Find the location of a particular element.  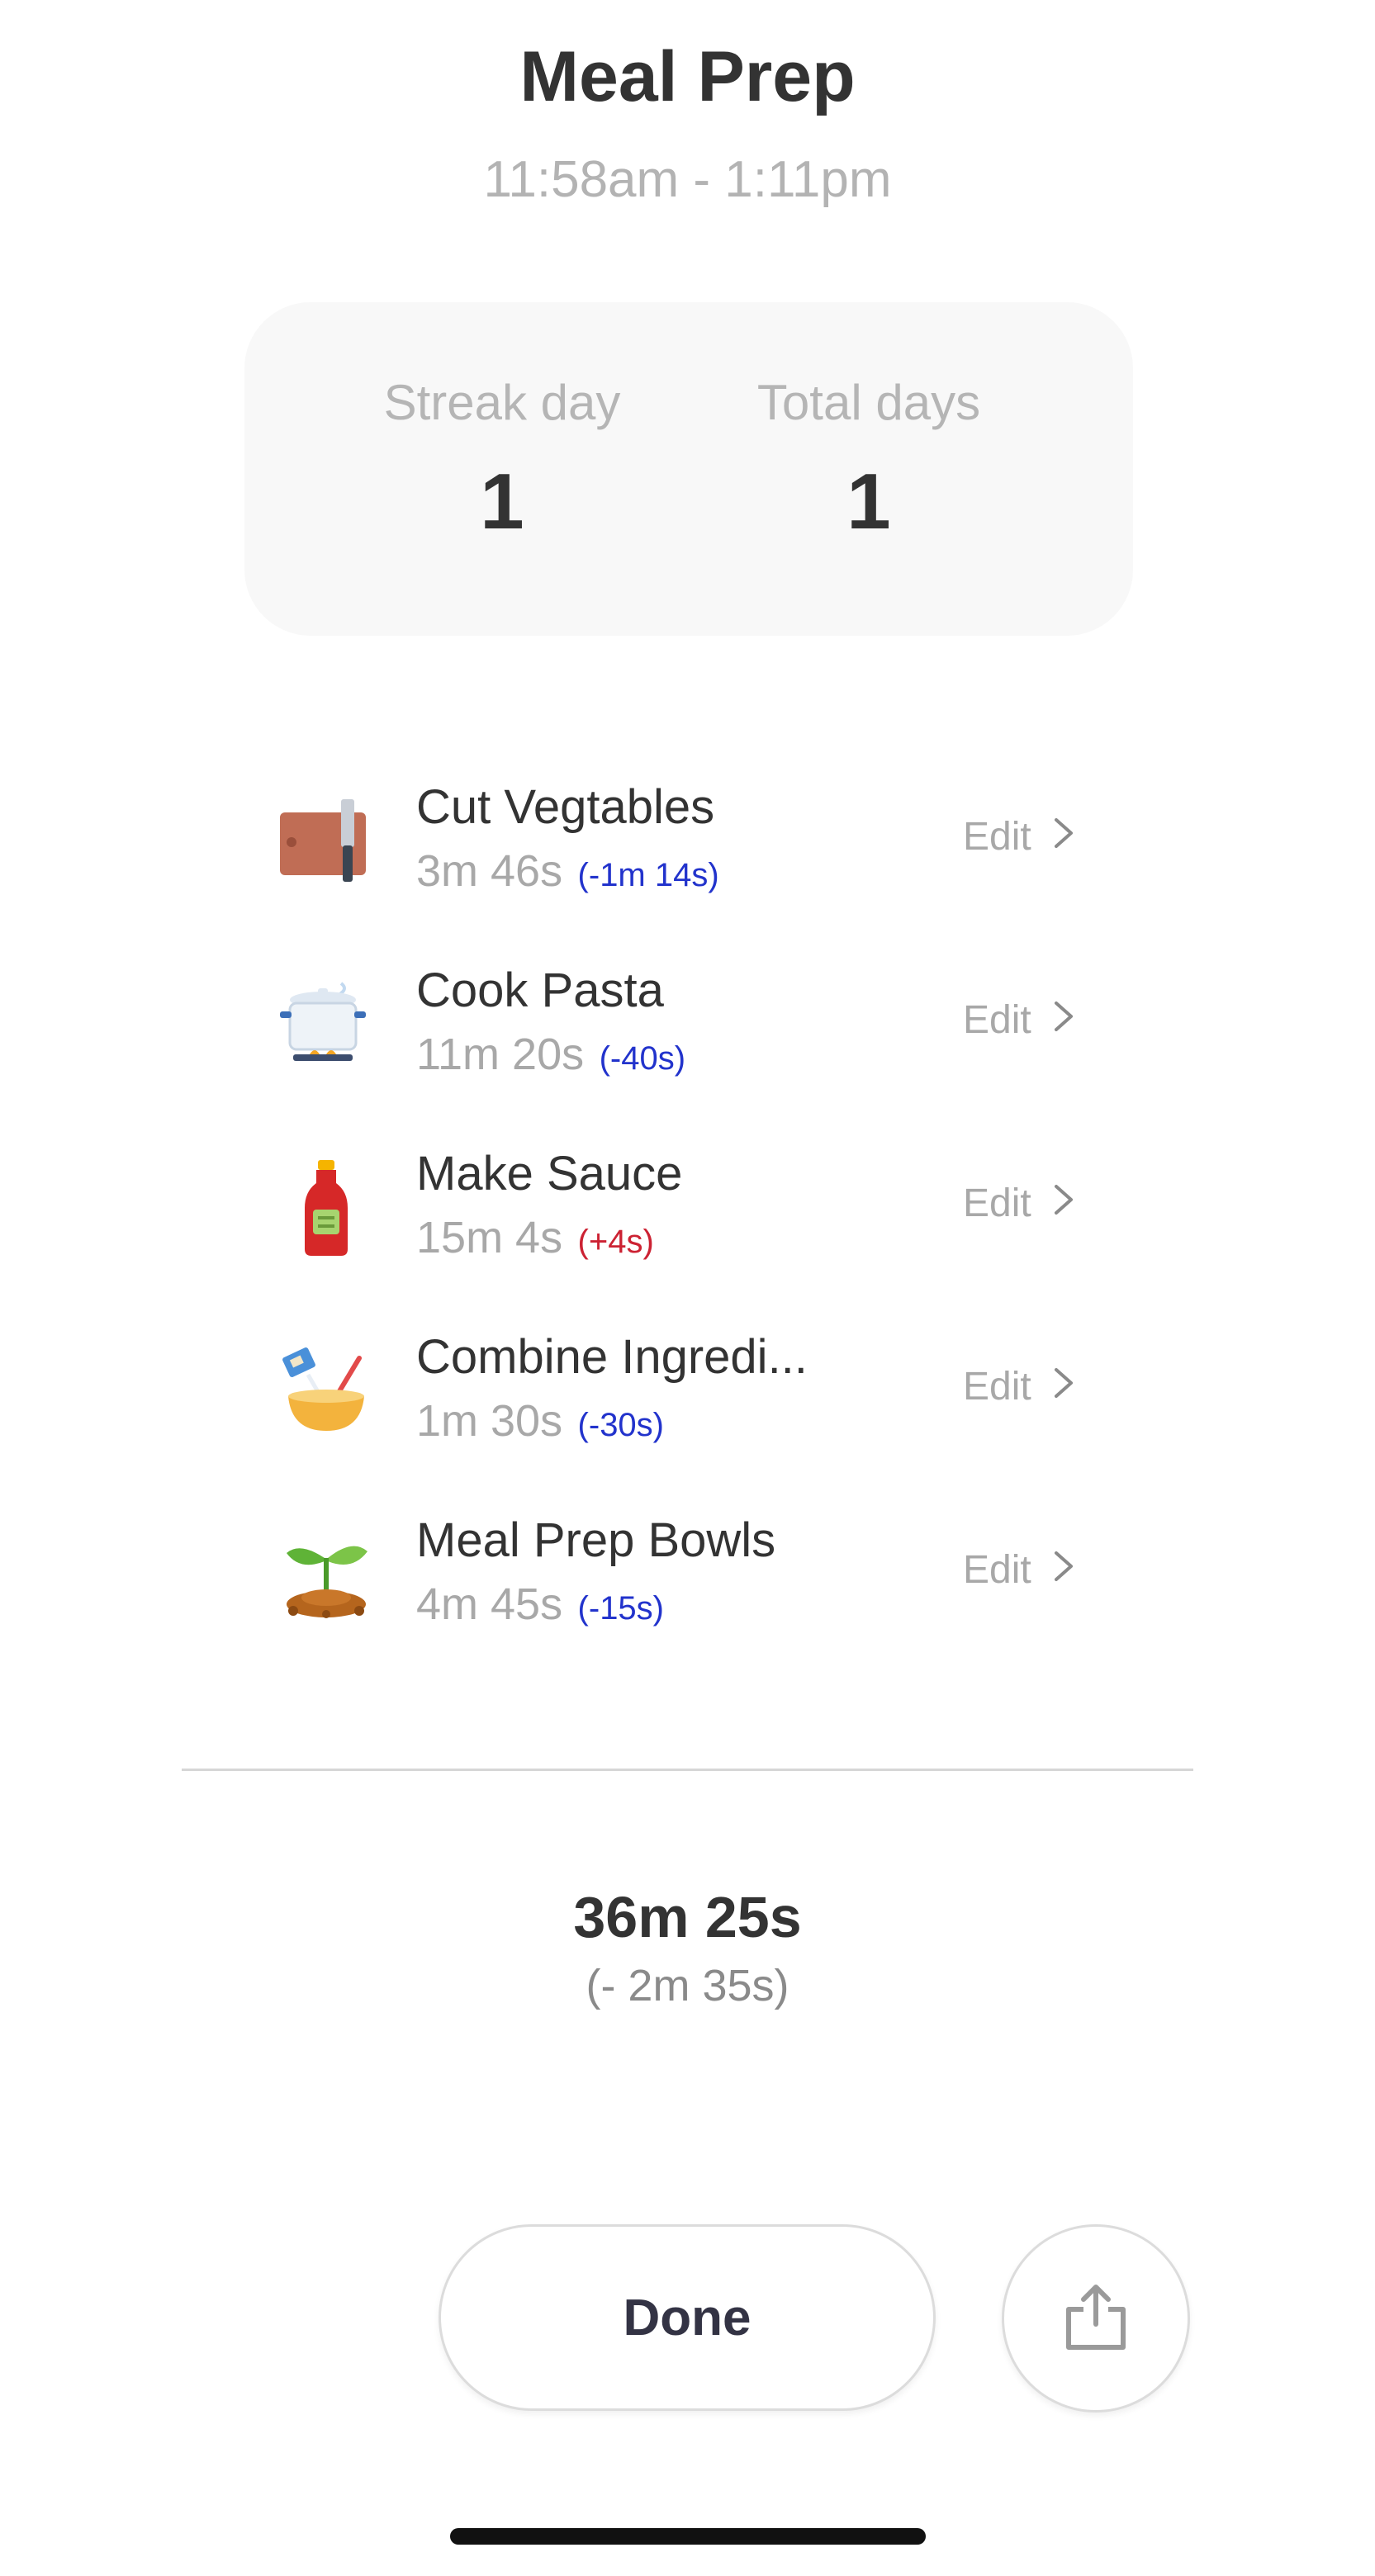

time-range: 11:58am - 1:11pm is located at coordinates (687, 179).